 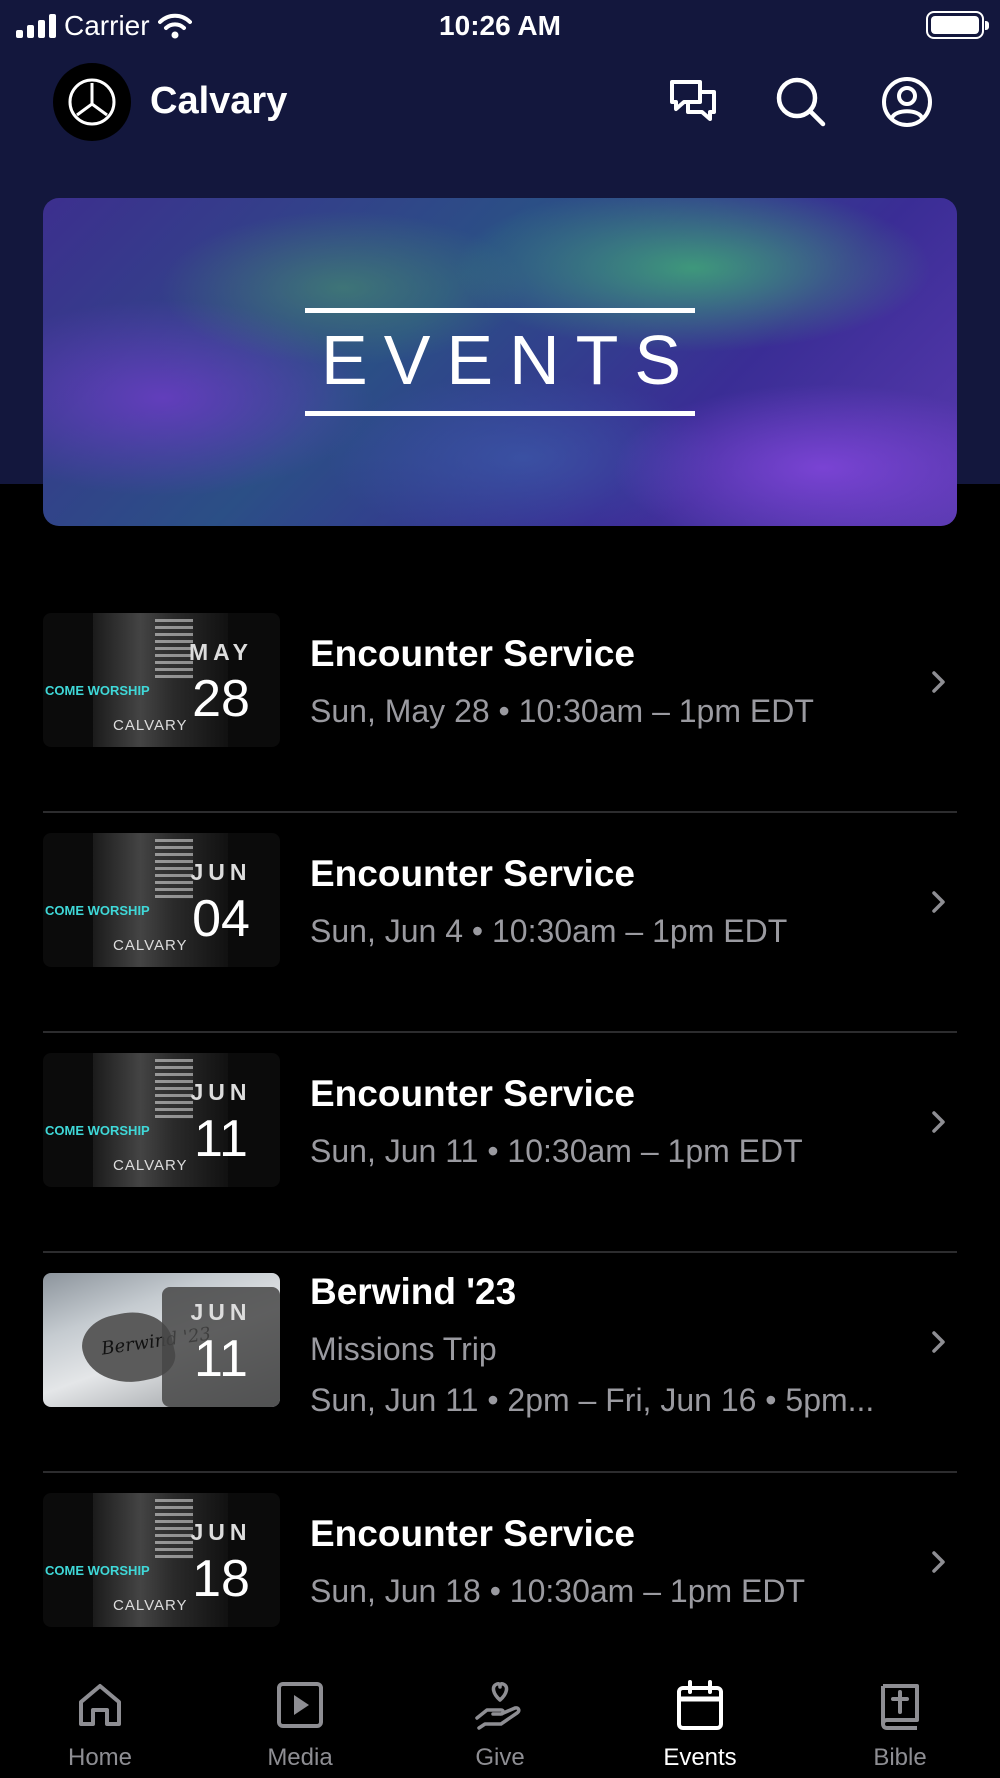 What do you see at coordinates (100, 1757) in the screenshot?
I see `tab-label: Home` at bounding box center [100, 1757].